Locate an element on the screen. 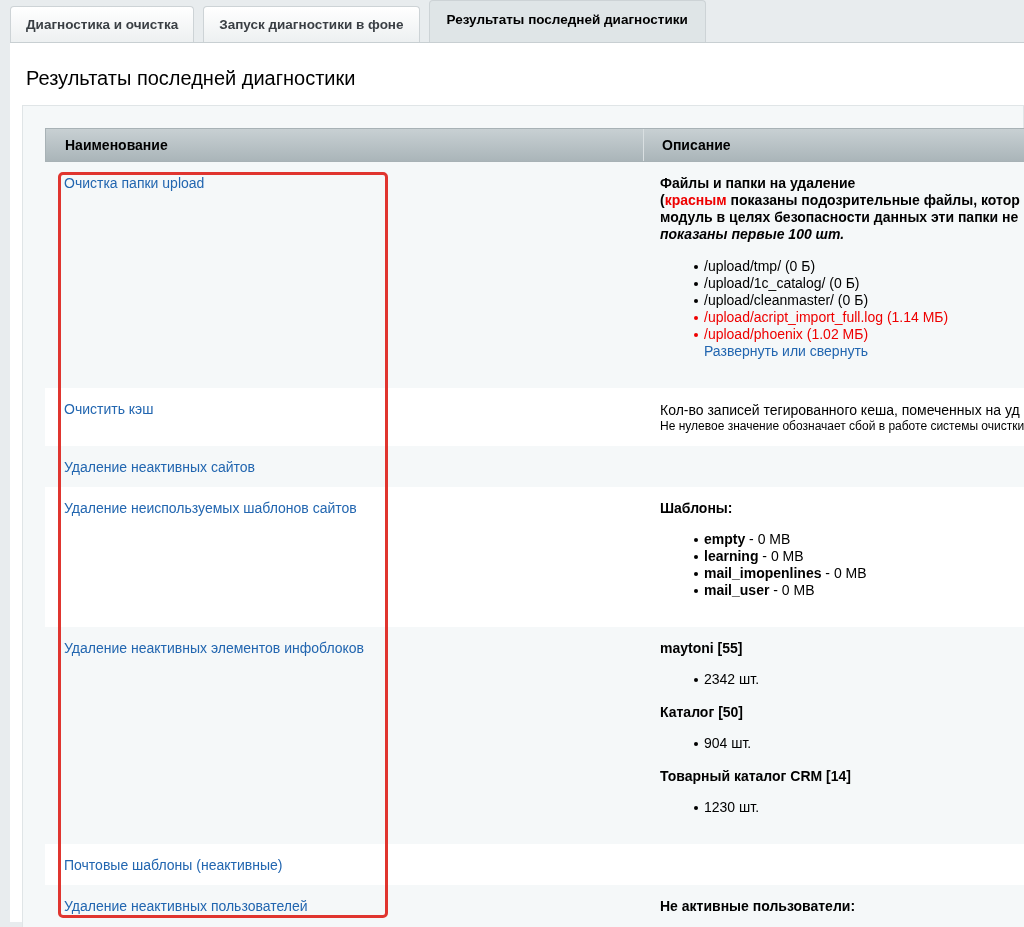 The image size is (1024, 927). expand-link: Развернуть или свернуть is located at coordinates (786, 351).